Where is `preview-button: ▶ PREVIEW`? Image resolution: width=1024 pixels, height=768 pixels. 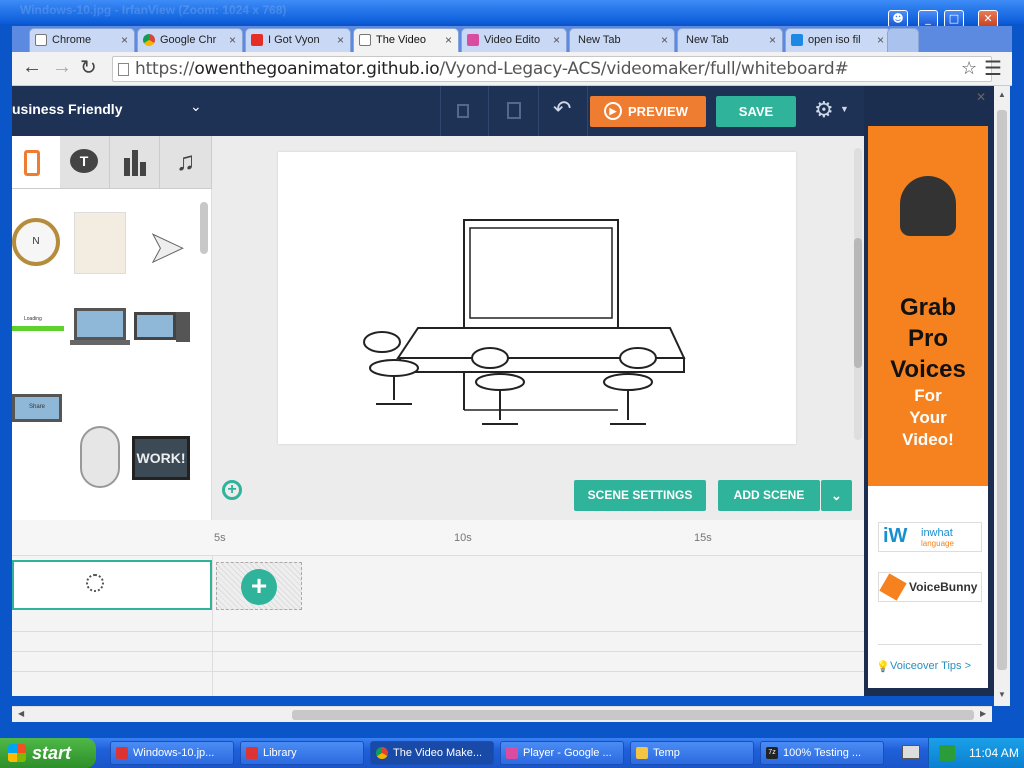 preview-button: ▶ PREVIEW is located at coordinates (648, 111).